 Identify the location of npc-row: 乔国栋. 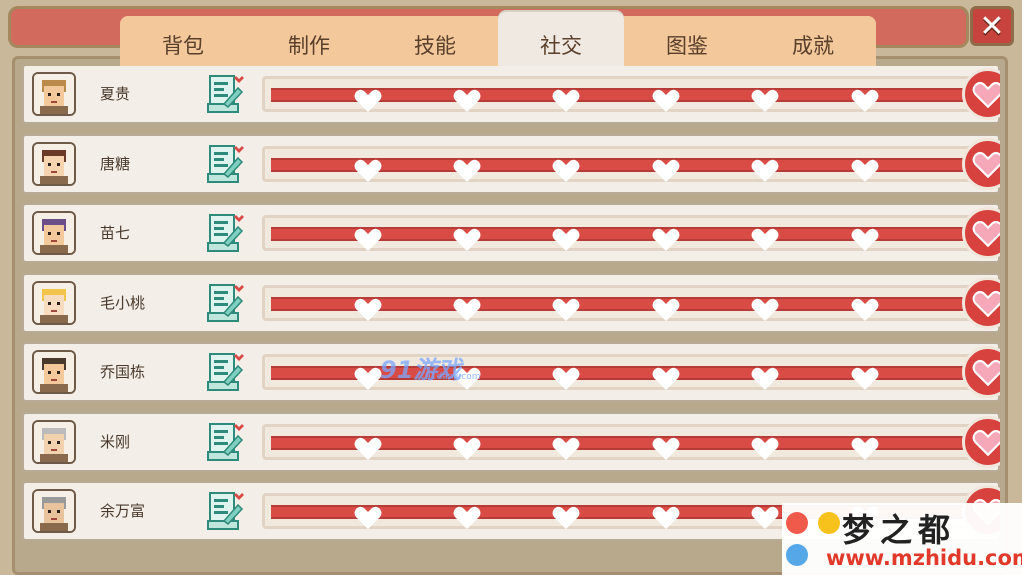
(511, 372).